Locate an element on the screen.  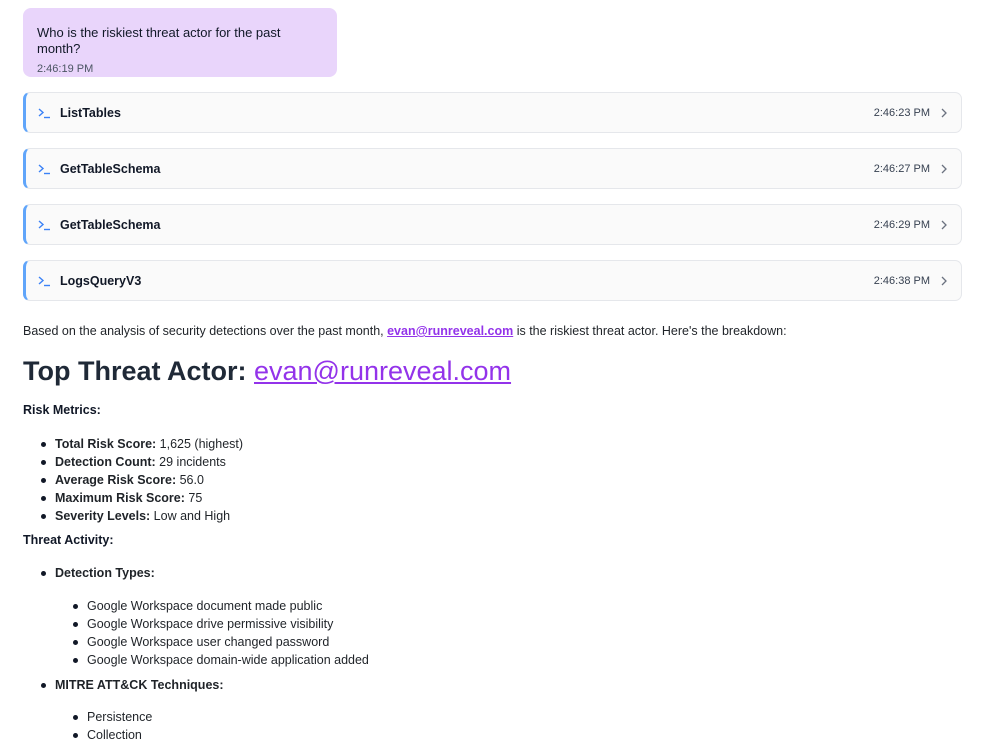
list-item: Maximum Risk Score: 75 is located at coordinates (141, 498).